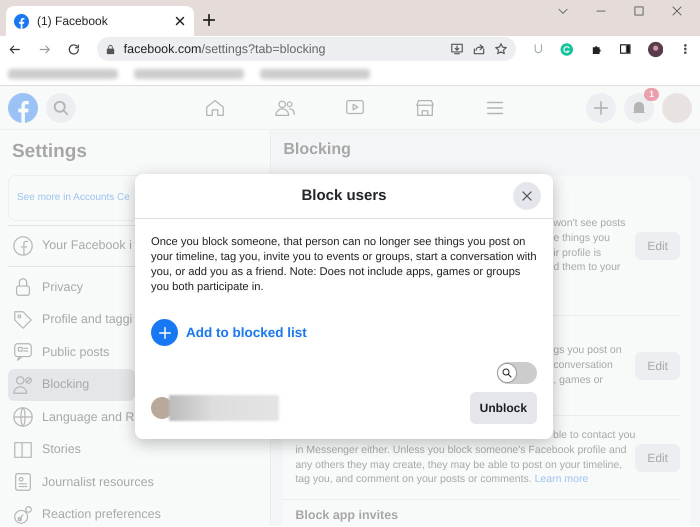 The width and height of the screenshot is (700, 527). I want to click on search-icon, so click(507, 373).